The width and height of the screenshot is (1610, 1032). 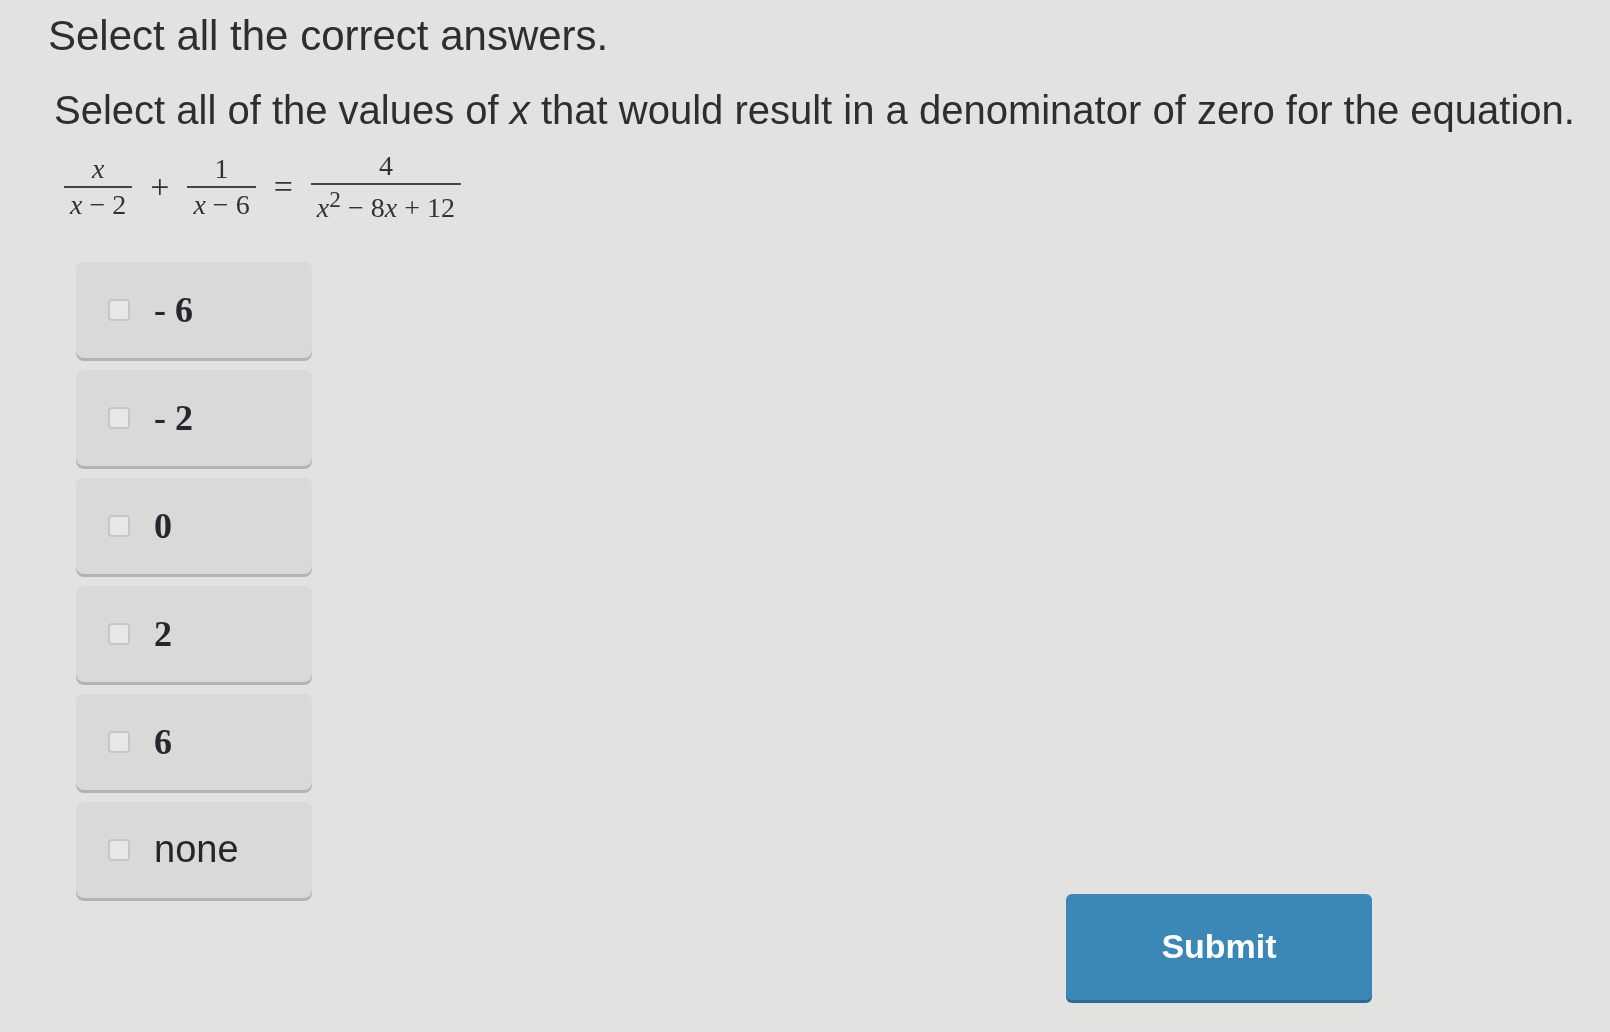 I want to click on math-operator: +, so click(x=160, y=187).